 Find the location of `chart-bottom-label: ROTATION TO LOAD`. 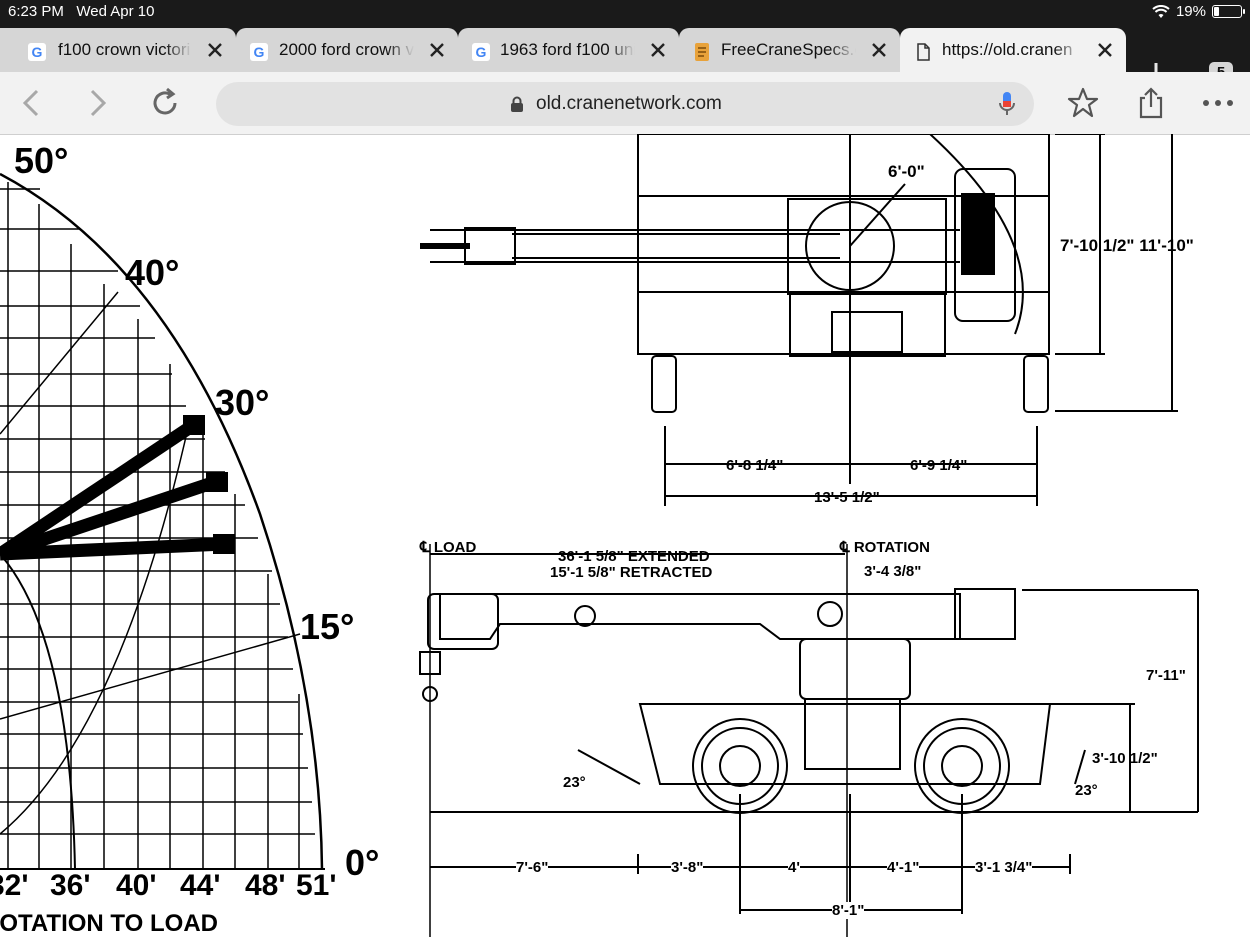

chart-bottom-label: ROTATION TO LOAD is located at coordinates (109, 923).